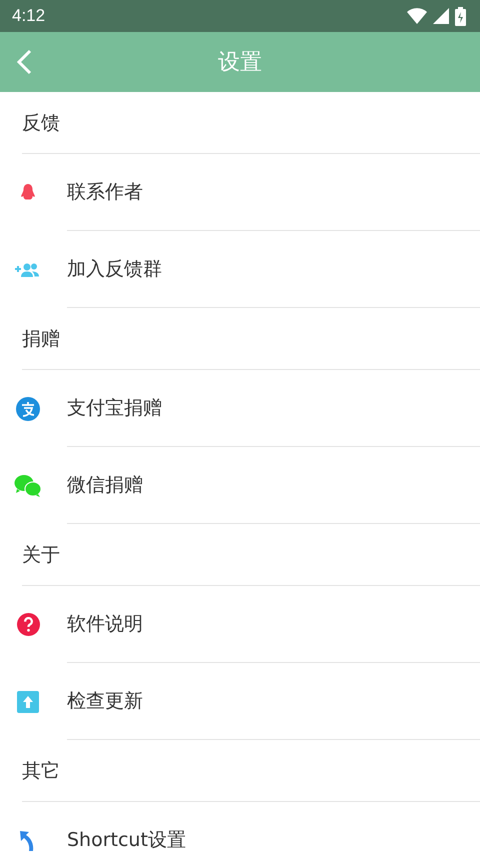 The width and height of the screenshot is (480, 854). Describe the element at coordinates (105, 485) in the screenshot. I see `item-label: 微信捐赠` at that location.